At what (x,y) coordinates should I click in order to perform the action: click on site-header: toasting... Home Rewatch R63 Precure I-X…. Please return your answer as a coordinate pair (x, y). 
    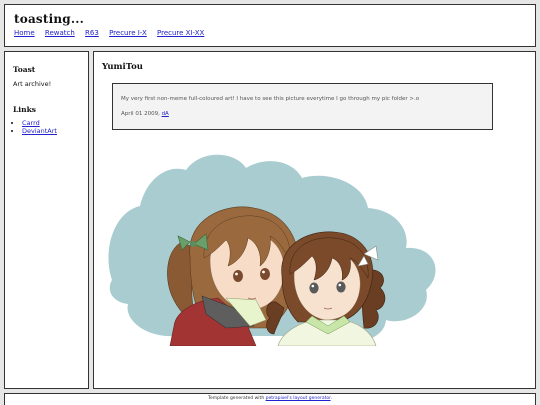
    Looking at the image, I should click on (270, 25).